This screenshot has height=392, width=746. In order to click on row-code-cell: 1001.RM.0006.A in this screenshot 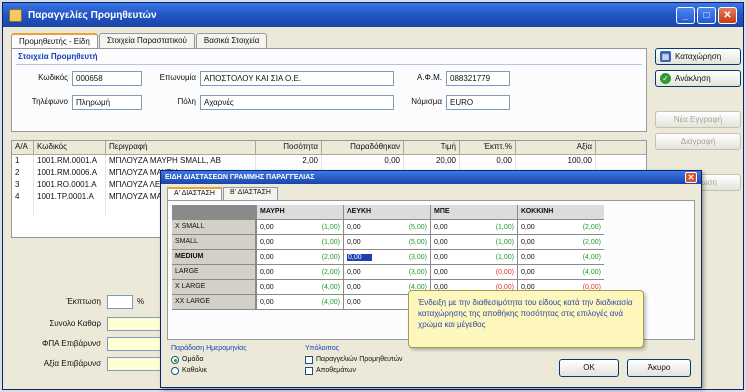, I will do `click(70, 173)`.